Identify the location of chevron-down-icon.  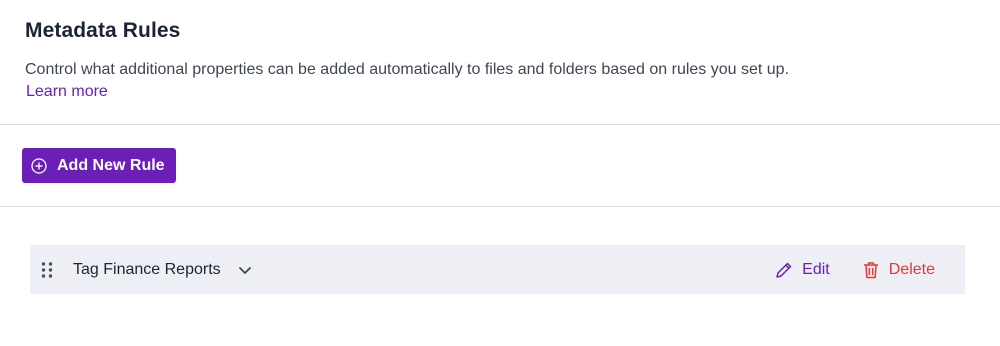
(245, 270).